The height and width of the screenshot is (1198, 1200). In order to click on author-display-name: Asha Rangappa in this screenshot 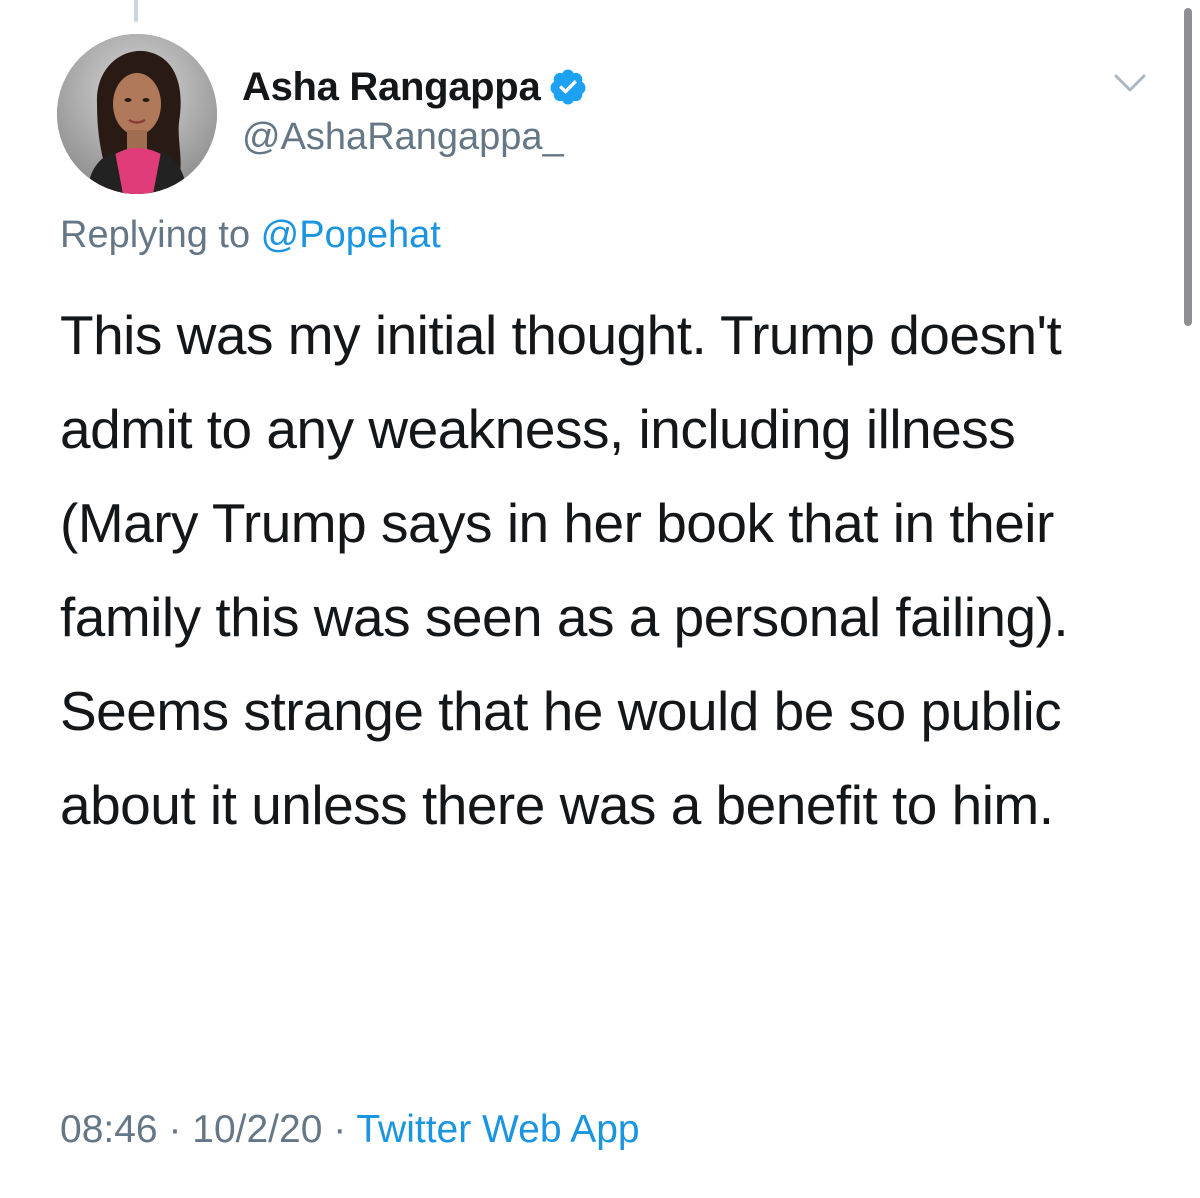, I will do `click(391, 87)`.